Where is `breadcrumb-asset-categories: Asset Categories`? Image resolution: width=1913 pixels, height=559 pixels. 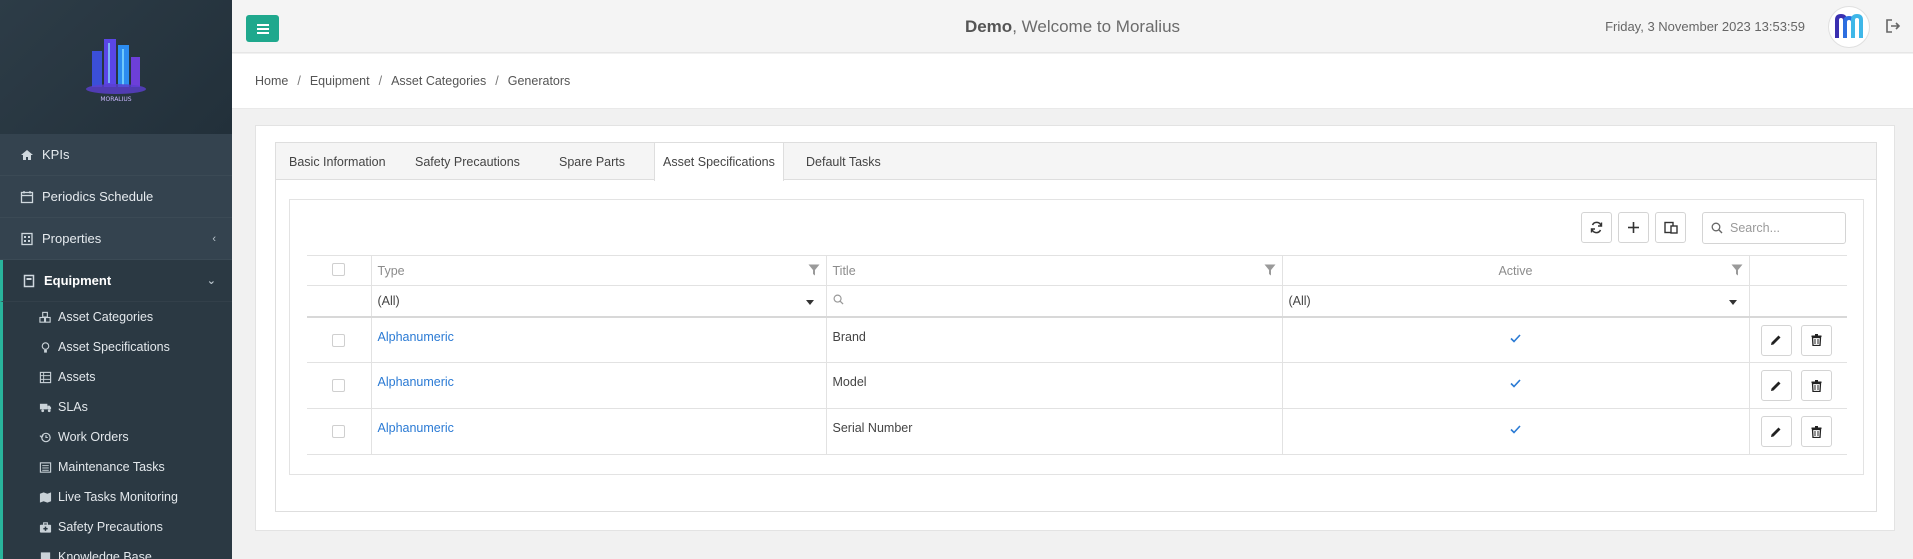 breadcrumb-asset-categories: Asset Categories is located at coordinates (438, 81).